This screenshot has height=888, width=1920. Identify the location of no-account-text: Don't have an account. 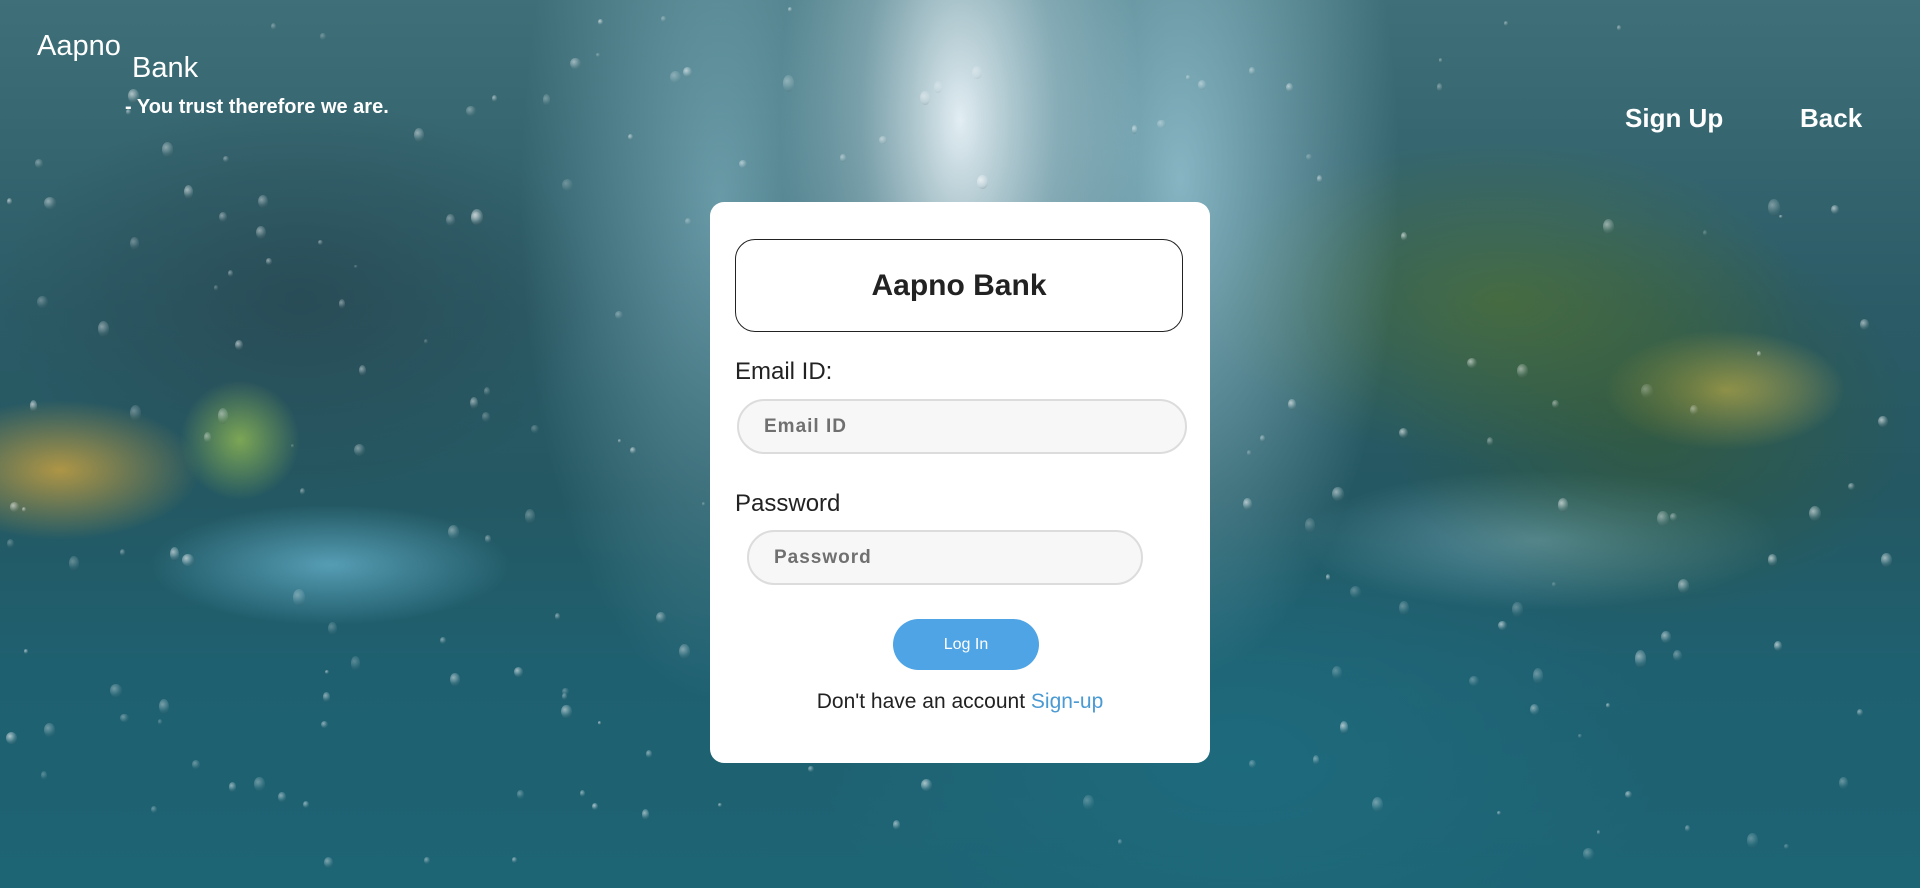
(921, 701).